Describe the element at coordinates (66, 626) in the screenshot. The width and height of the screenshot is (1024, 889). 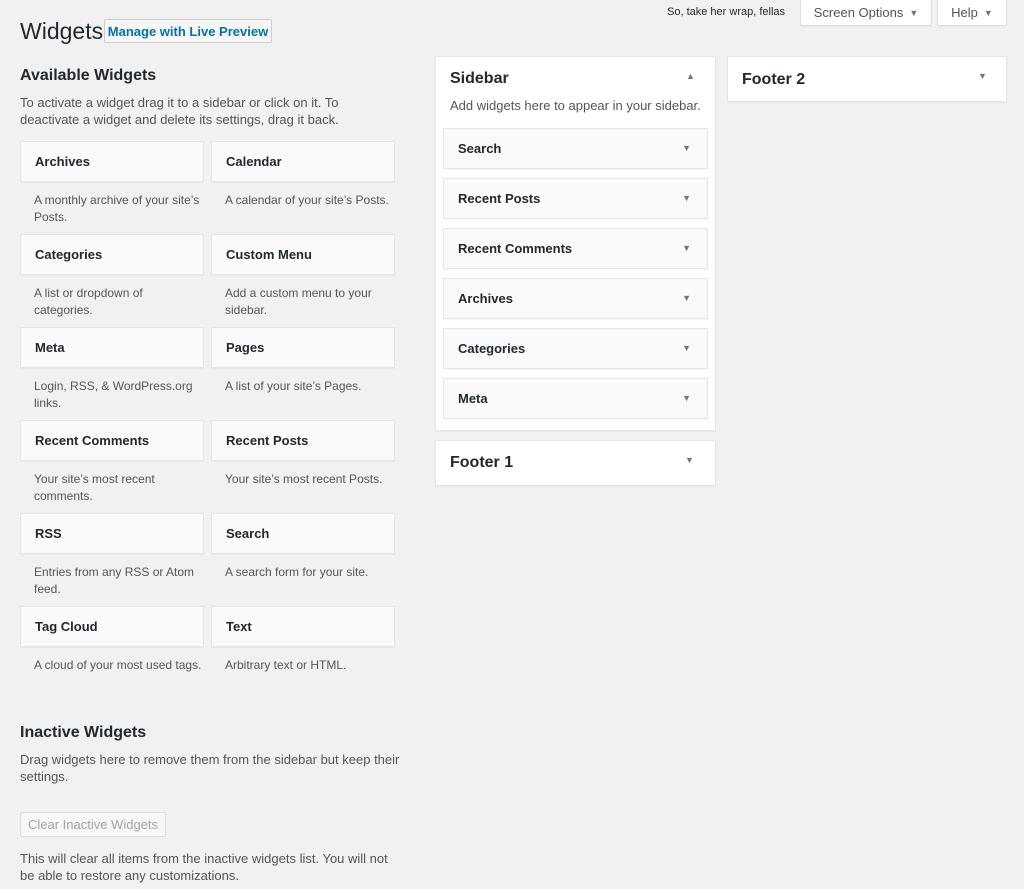
I see `widget-title: Tag Cloud` at that location.